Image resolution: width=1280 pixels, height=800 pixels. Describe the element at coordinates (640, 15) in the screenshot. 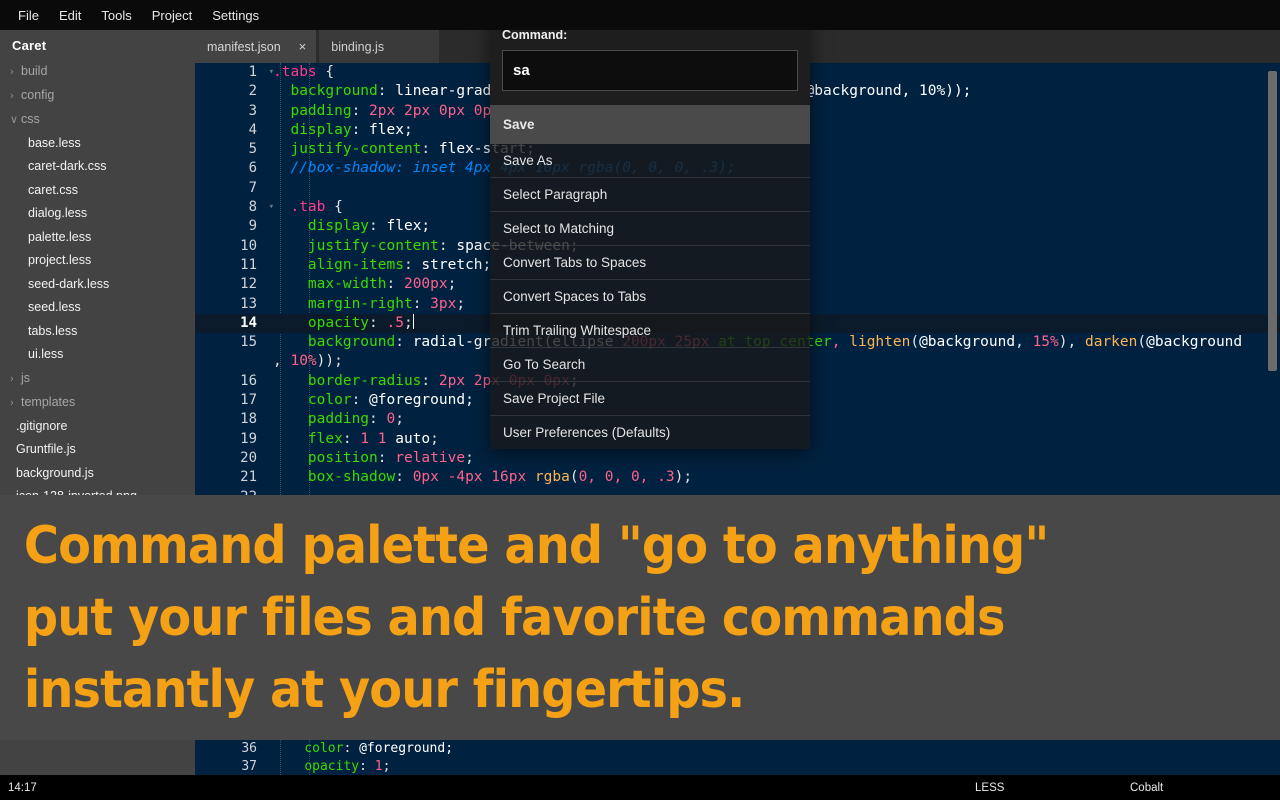

I see `menu-bar: File Edit Tools Project Settings` at that location.